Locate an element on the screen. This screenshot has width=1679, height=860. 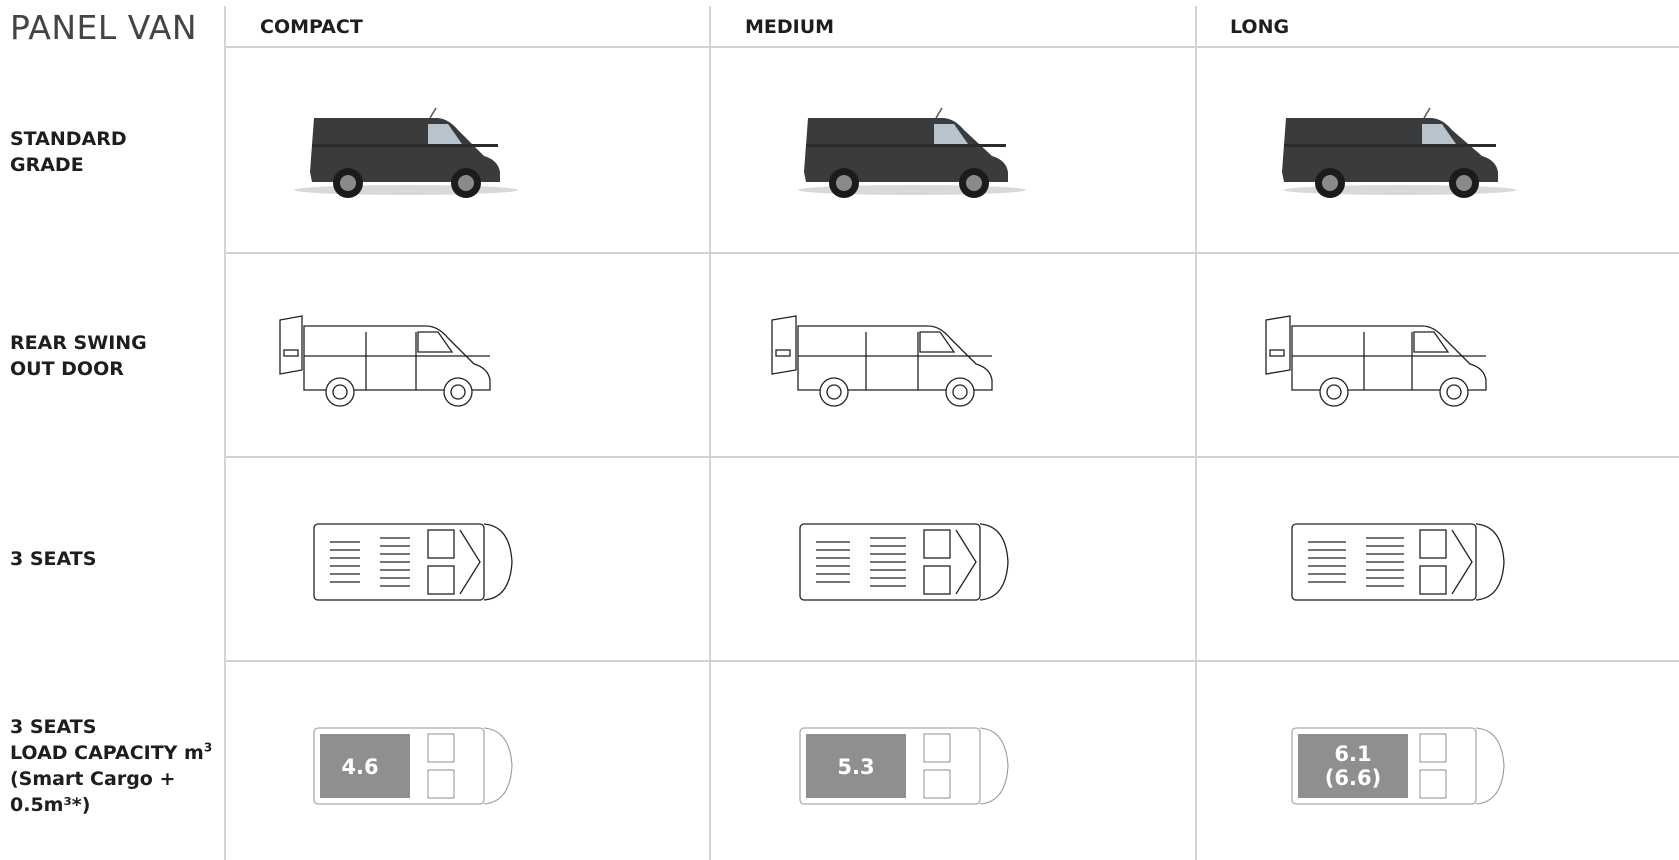
row-label-line: 0.5m³*) is located at coordinates (50, 805).